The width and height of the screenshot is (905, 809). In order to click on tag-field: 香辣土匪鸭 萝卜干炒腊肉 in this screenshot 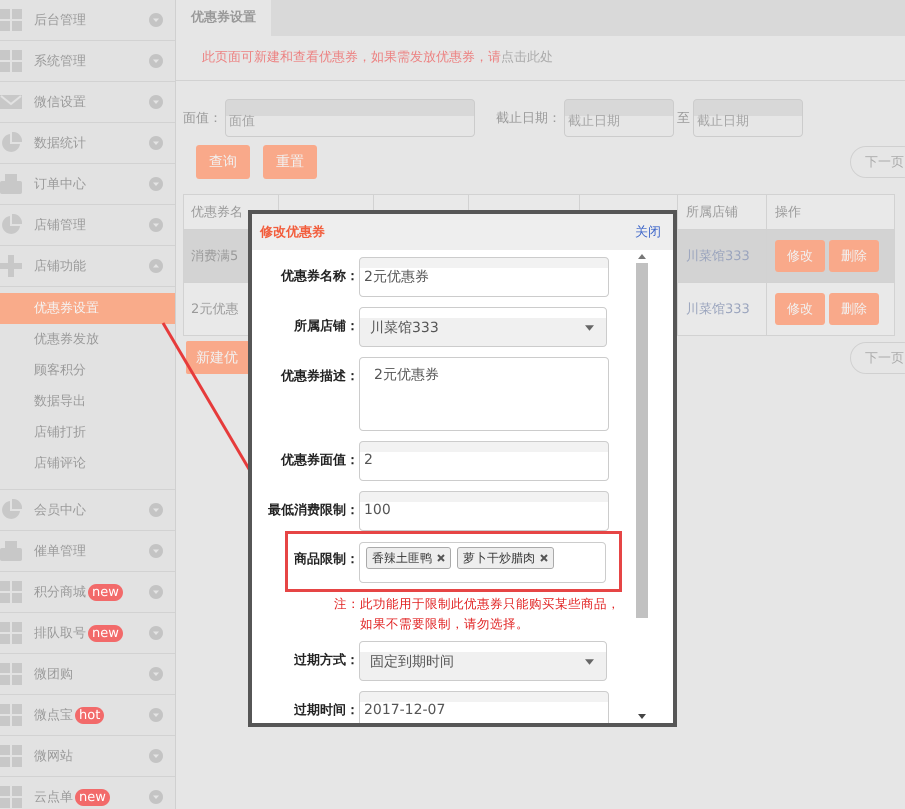, I will do `click(482, 562)`.